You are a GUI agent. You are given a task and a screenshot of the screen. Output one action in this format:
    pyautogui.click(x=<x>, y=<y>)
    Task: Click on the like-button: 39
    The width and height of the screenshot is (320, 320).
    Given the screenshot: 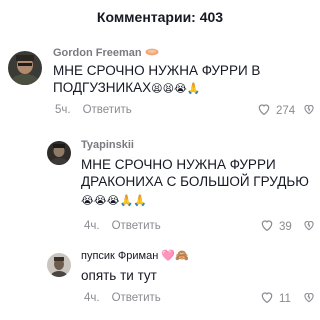 What is the action you would take?
    pyautogui.click(x=275, y=226)
    